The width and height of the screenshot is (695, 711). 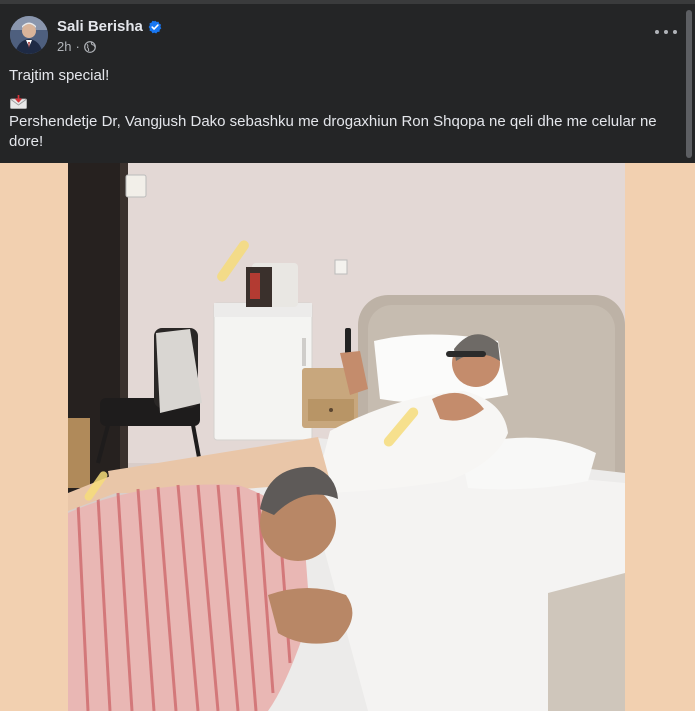 I want to click on more-options-button, so click(x=666, y=32).